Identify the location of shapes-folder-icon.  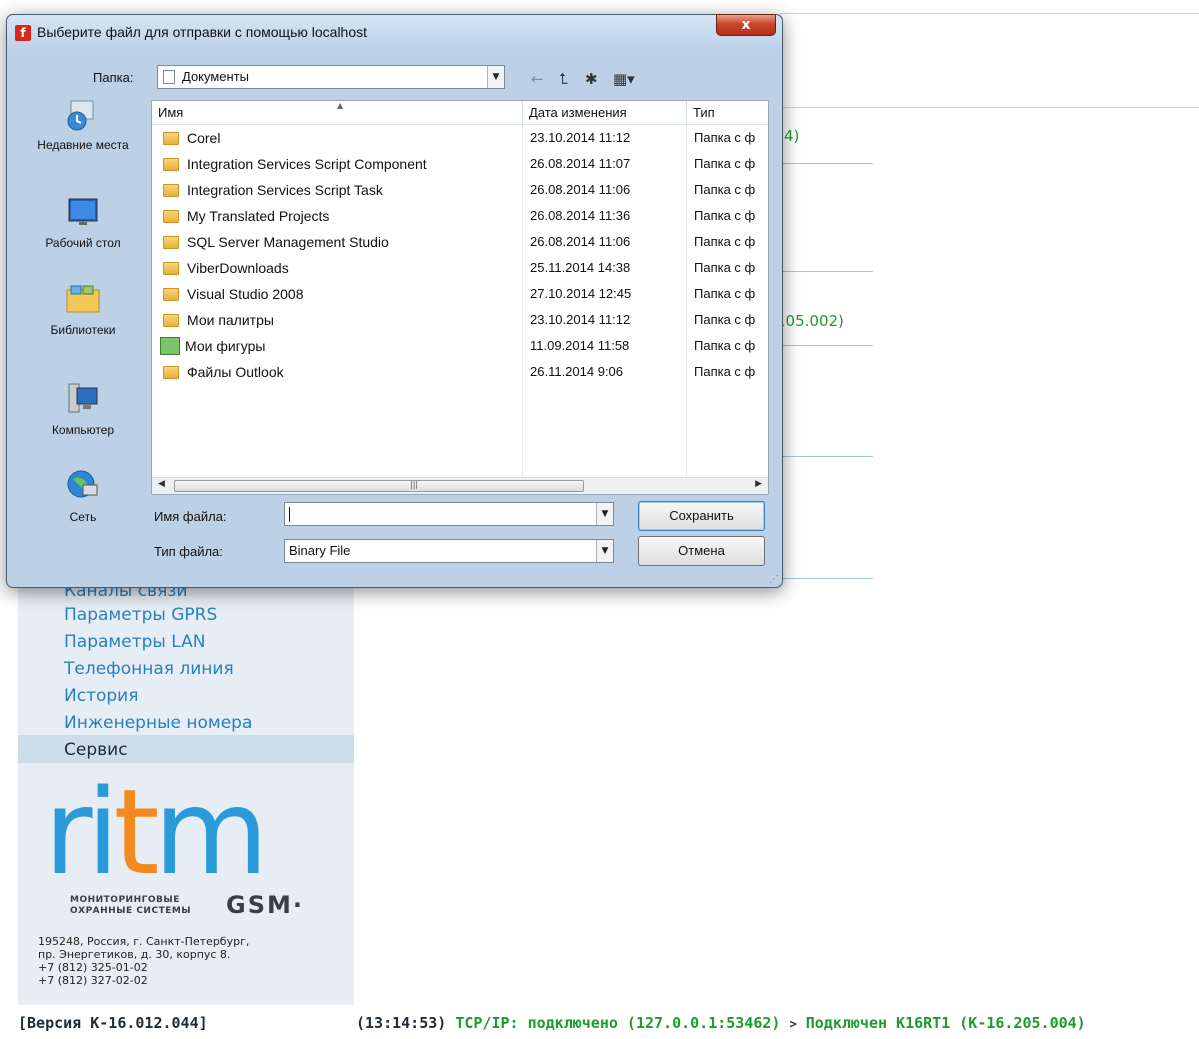
(170, 346).